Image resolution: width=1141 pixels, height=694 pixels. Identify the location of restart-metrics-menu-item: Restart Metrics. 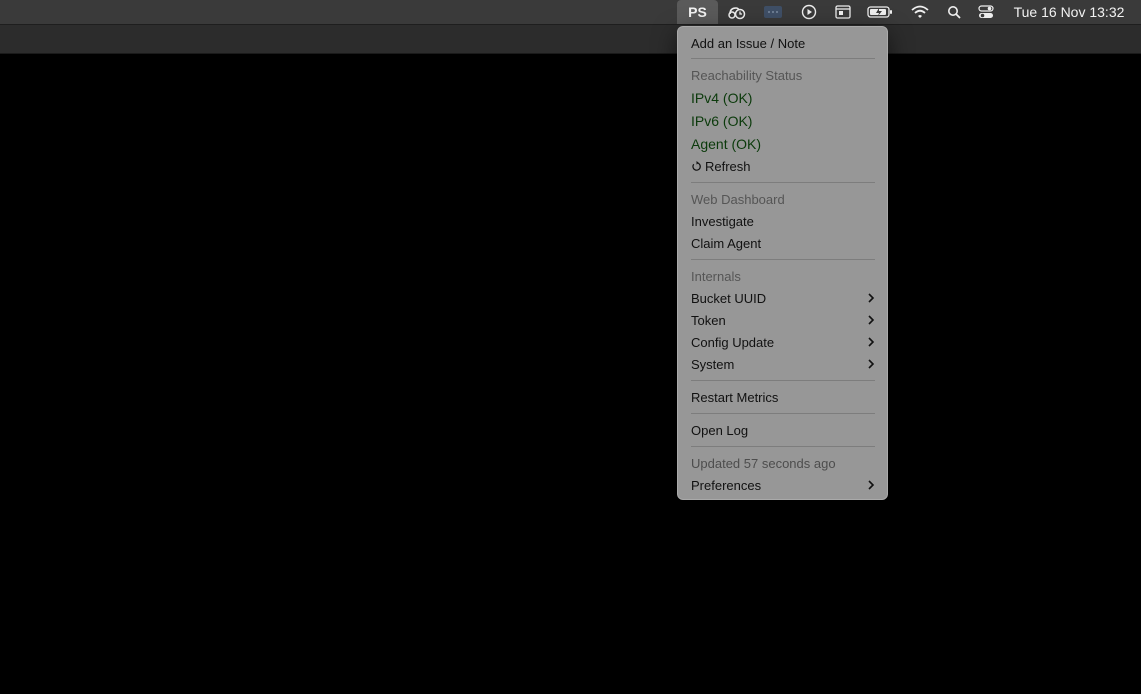
(784, 397).